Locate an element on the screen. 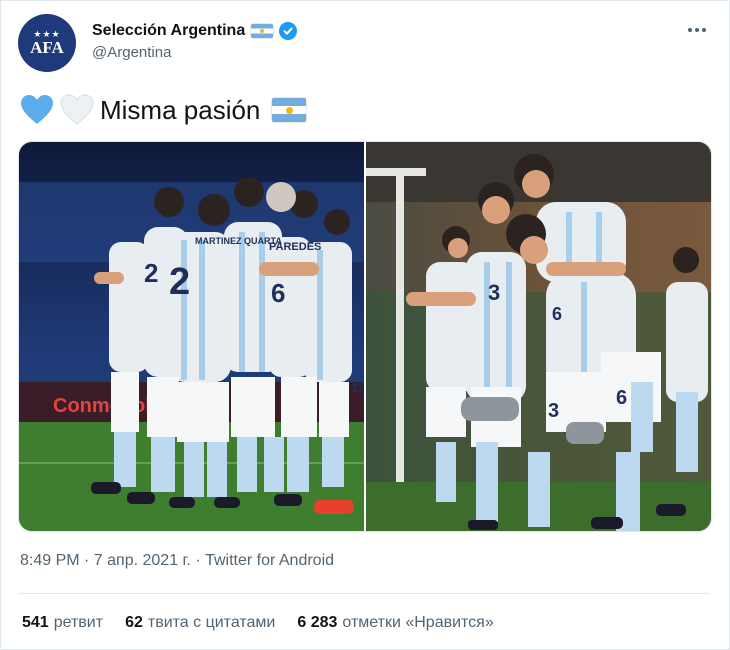 The width and height of the screenshot is (730, 650). display-name-row: Selección Argentina is located at coordinates (195, 31).